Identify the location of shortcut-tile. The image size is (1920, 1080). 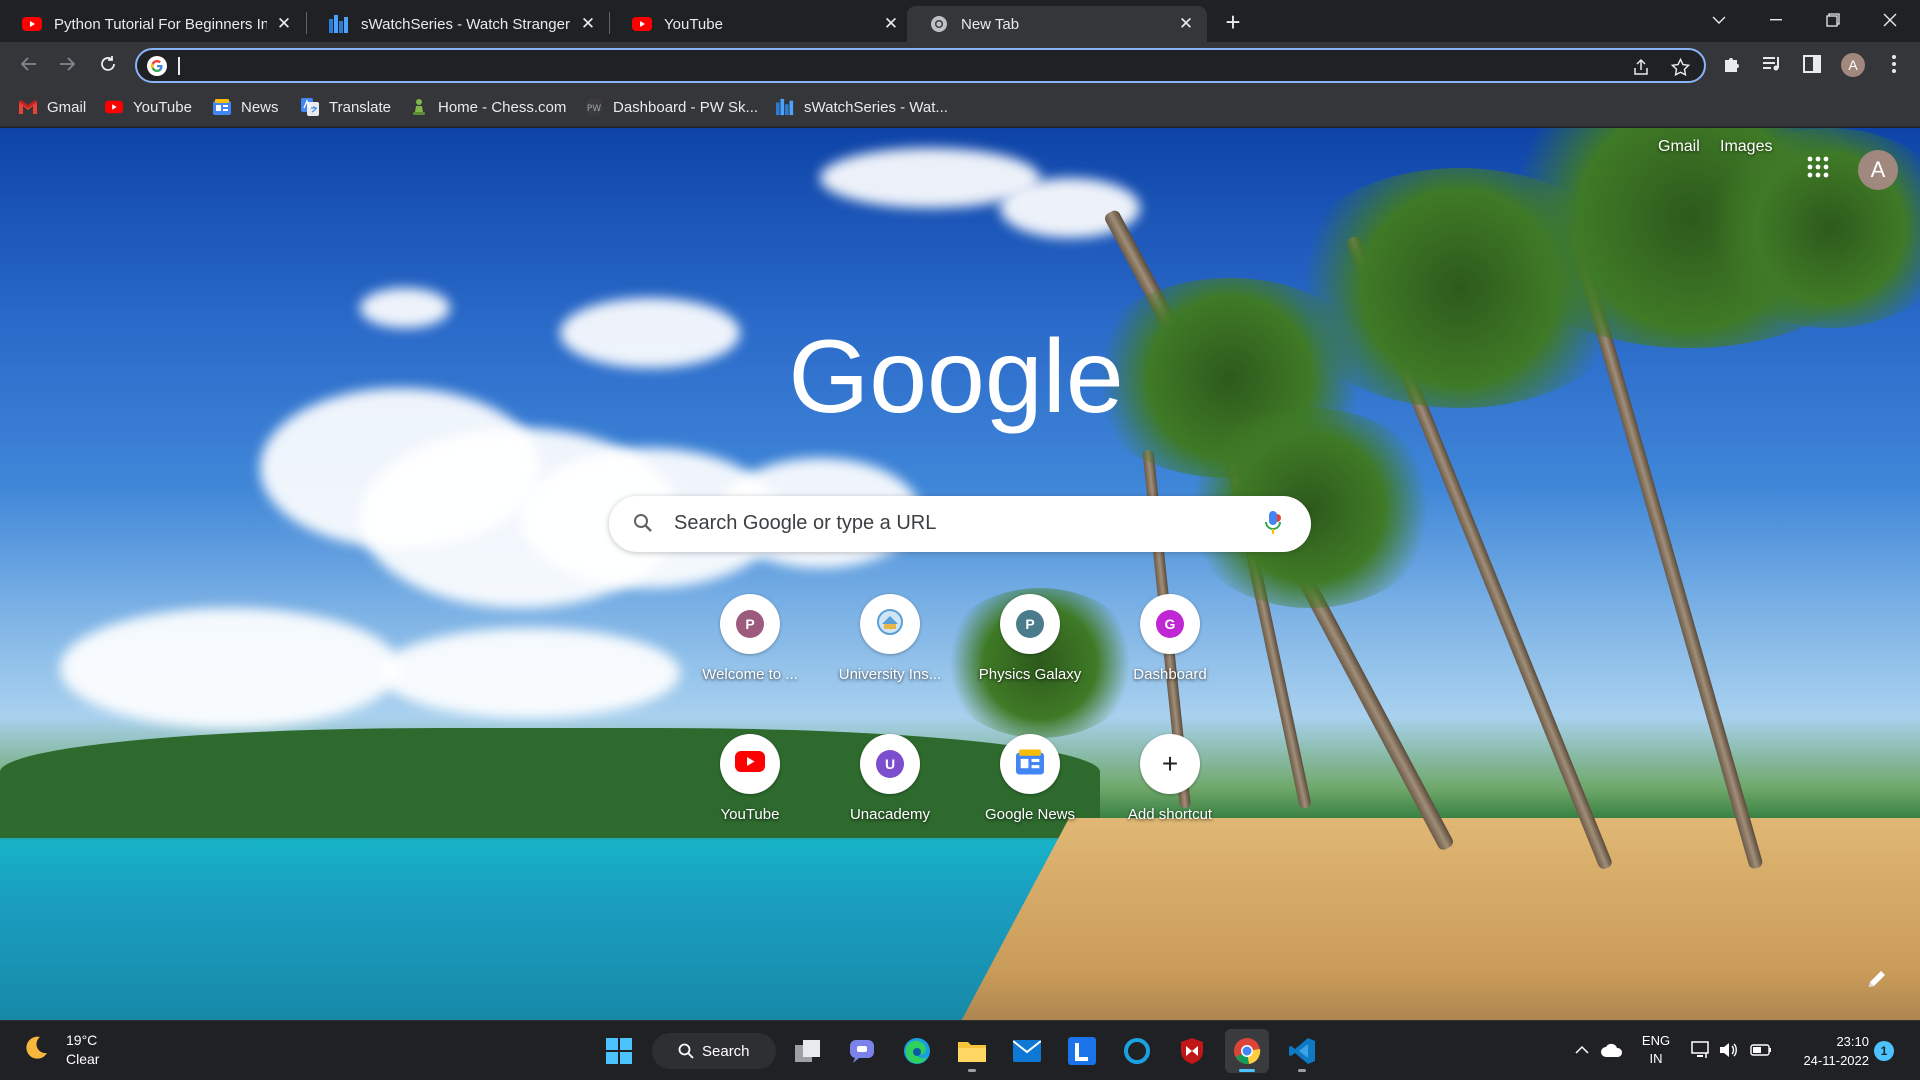
(750, 764).